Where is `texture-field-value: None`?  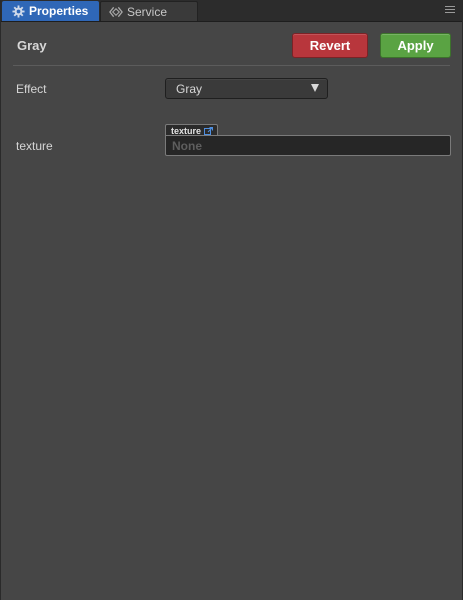 texture-field-value: None is located at coordinates (187, 145).